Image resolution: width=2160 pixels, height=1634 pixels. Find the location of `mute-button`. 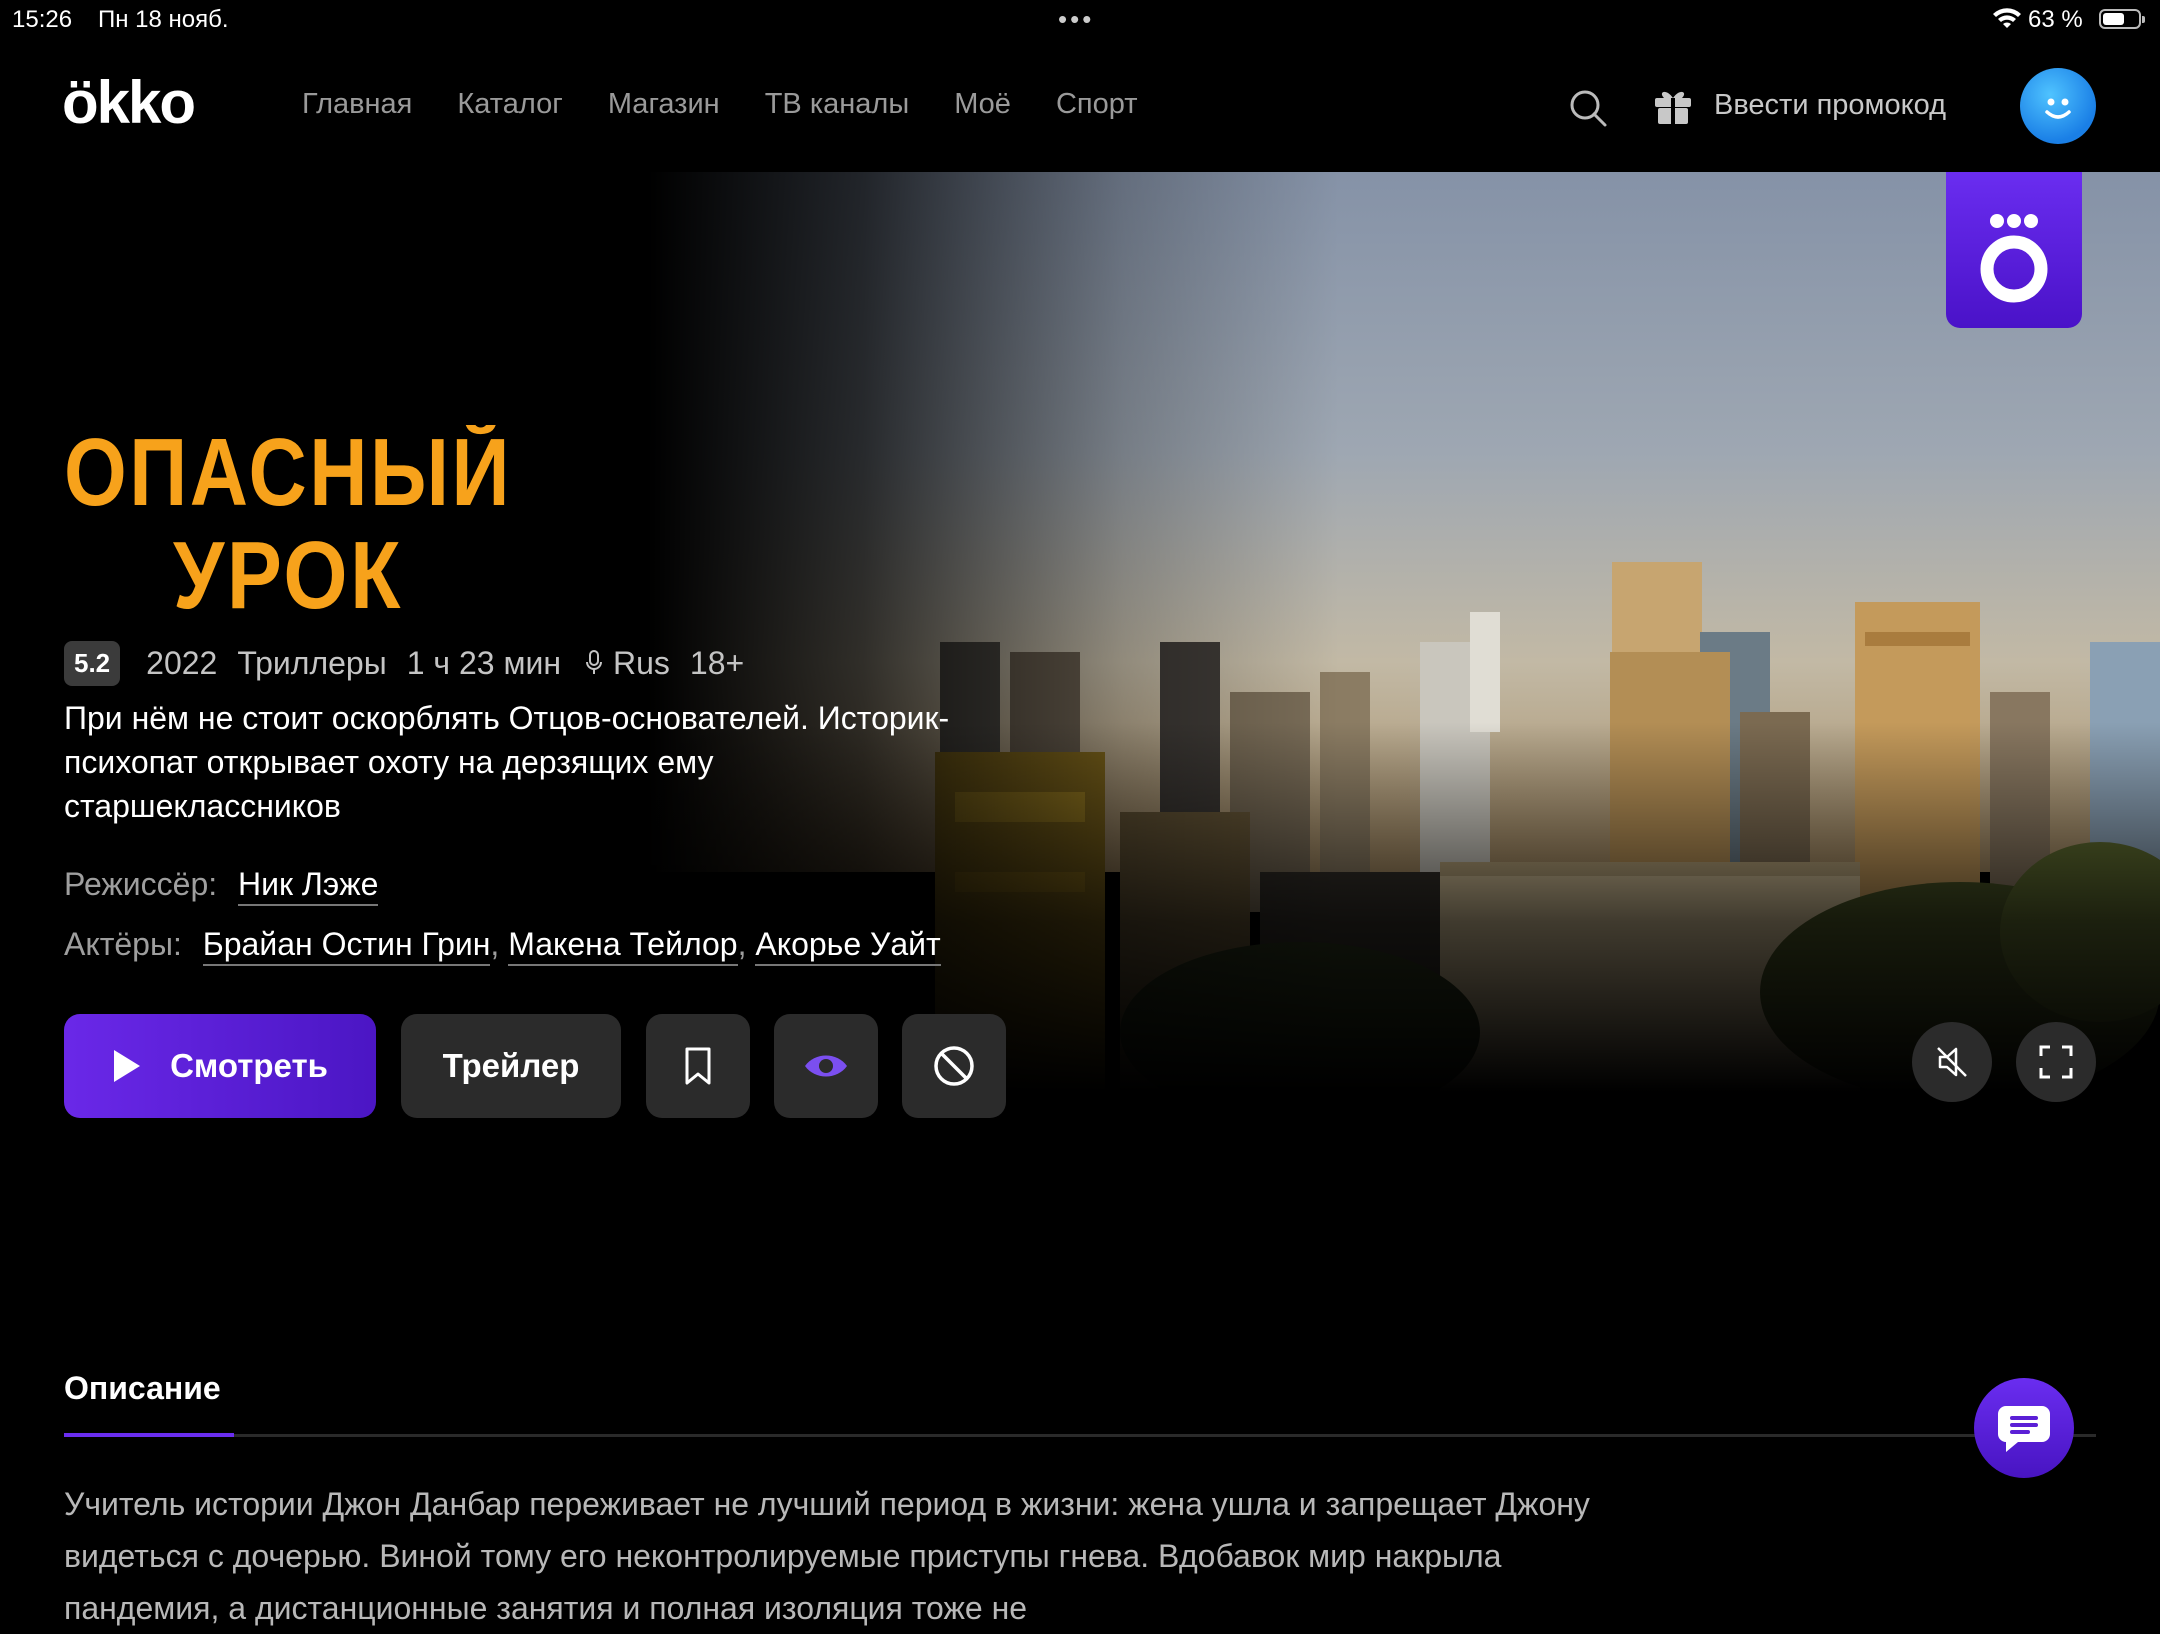

mute-button is located at coordinates (1952, 1062).